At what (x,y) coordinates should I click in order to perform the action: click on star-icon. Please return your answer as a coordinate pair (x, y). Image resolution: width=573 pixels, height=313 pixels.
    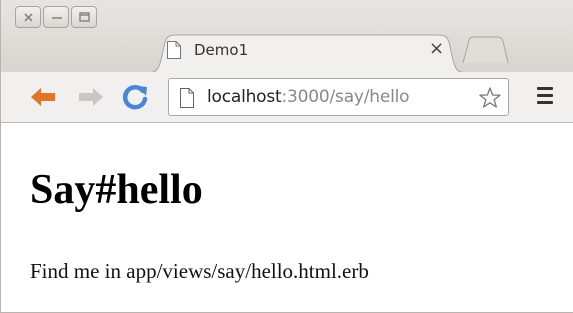
    Looking at the image, I should click on (490, 98).